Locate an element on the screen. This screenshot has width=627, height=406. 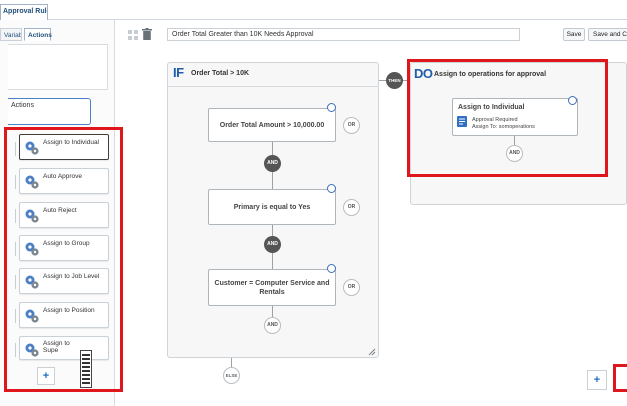
highlight-frame-corner is located at coordinates (620, 378).